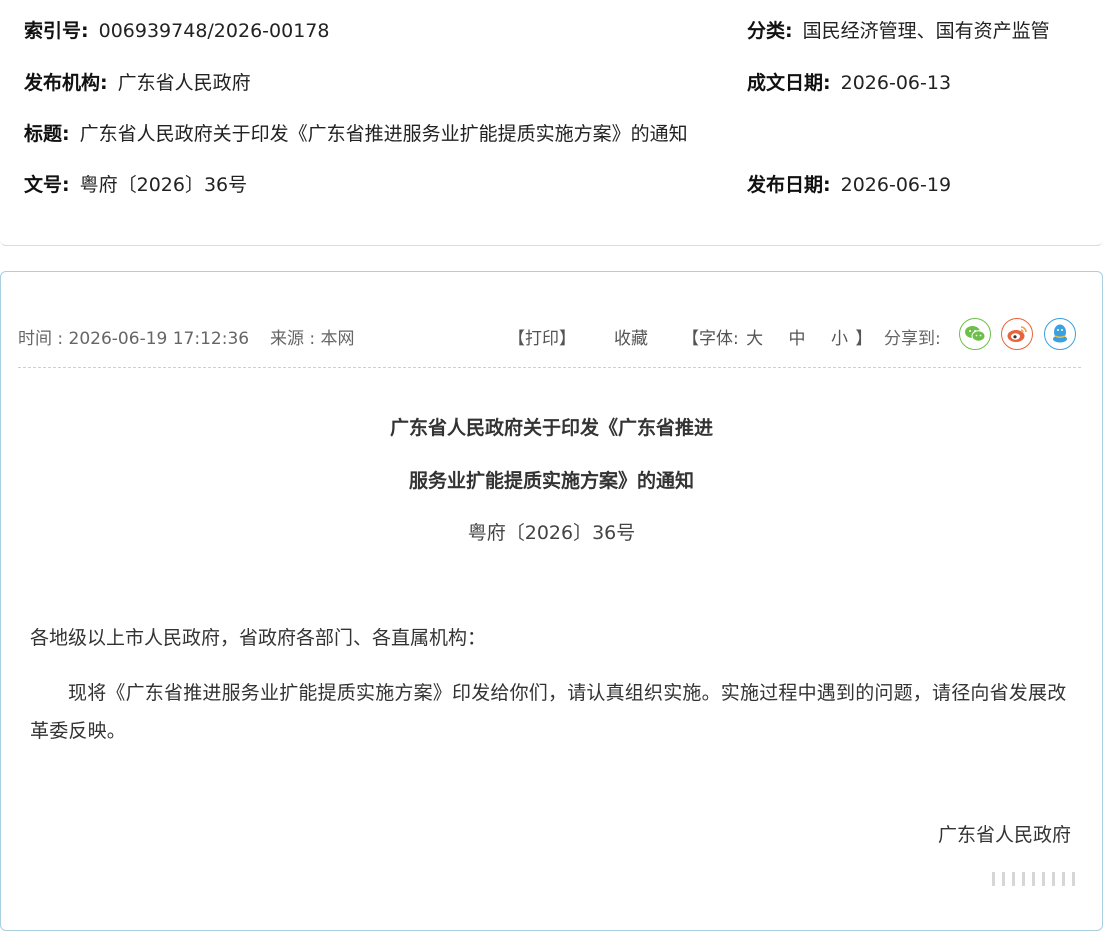  Describe the element at coordinates (770, 31) in the screenshot. I see `category-label: 分类:` at that location.